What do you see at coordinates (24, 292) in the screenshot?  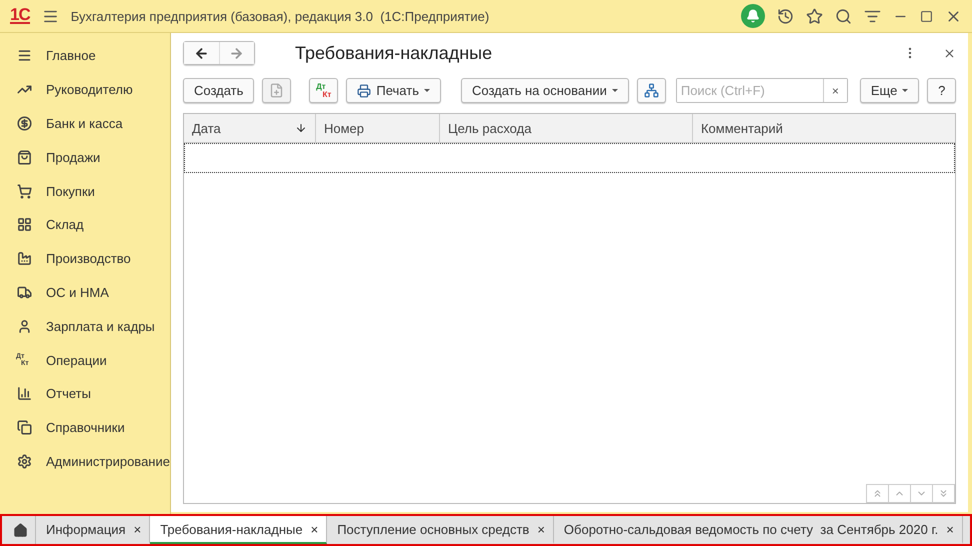 I see `truck-icon` at bounding box center [24, 292].